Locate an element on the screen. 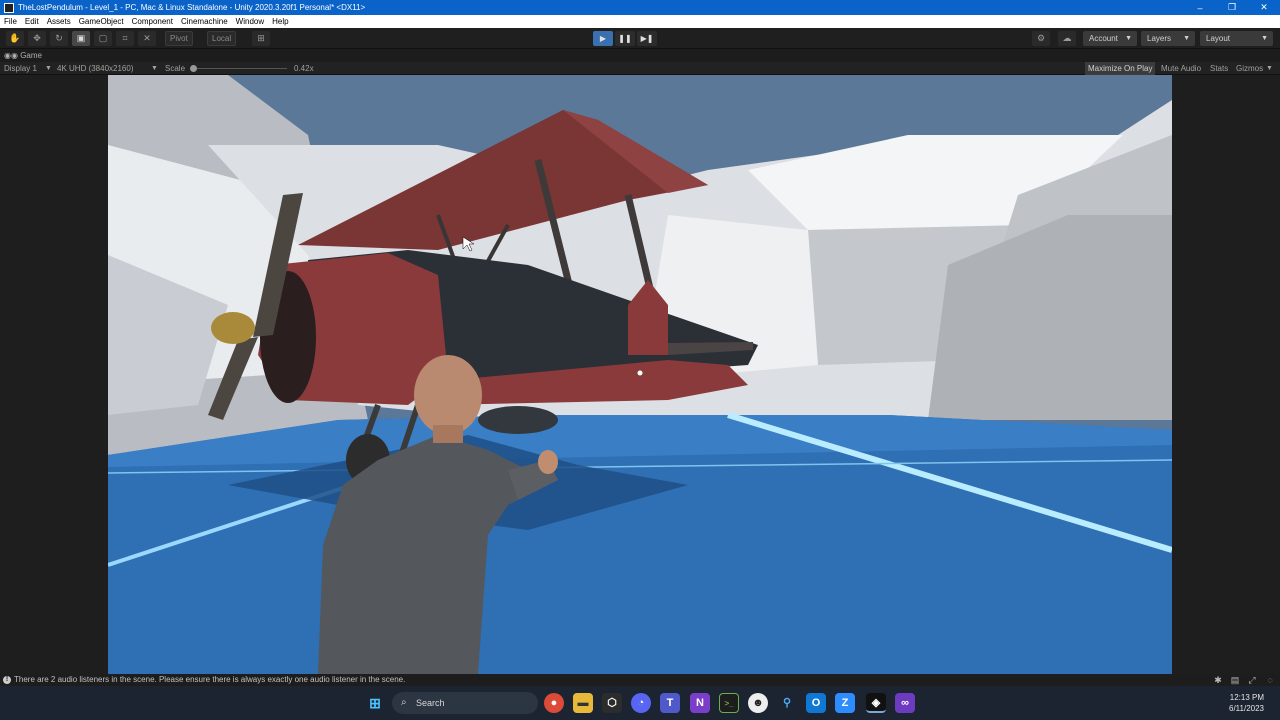  scale-slider-track is located at coordinates (239, 68).